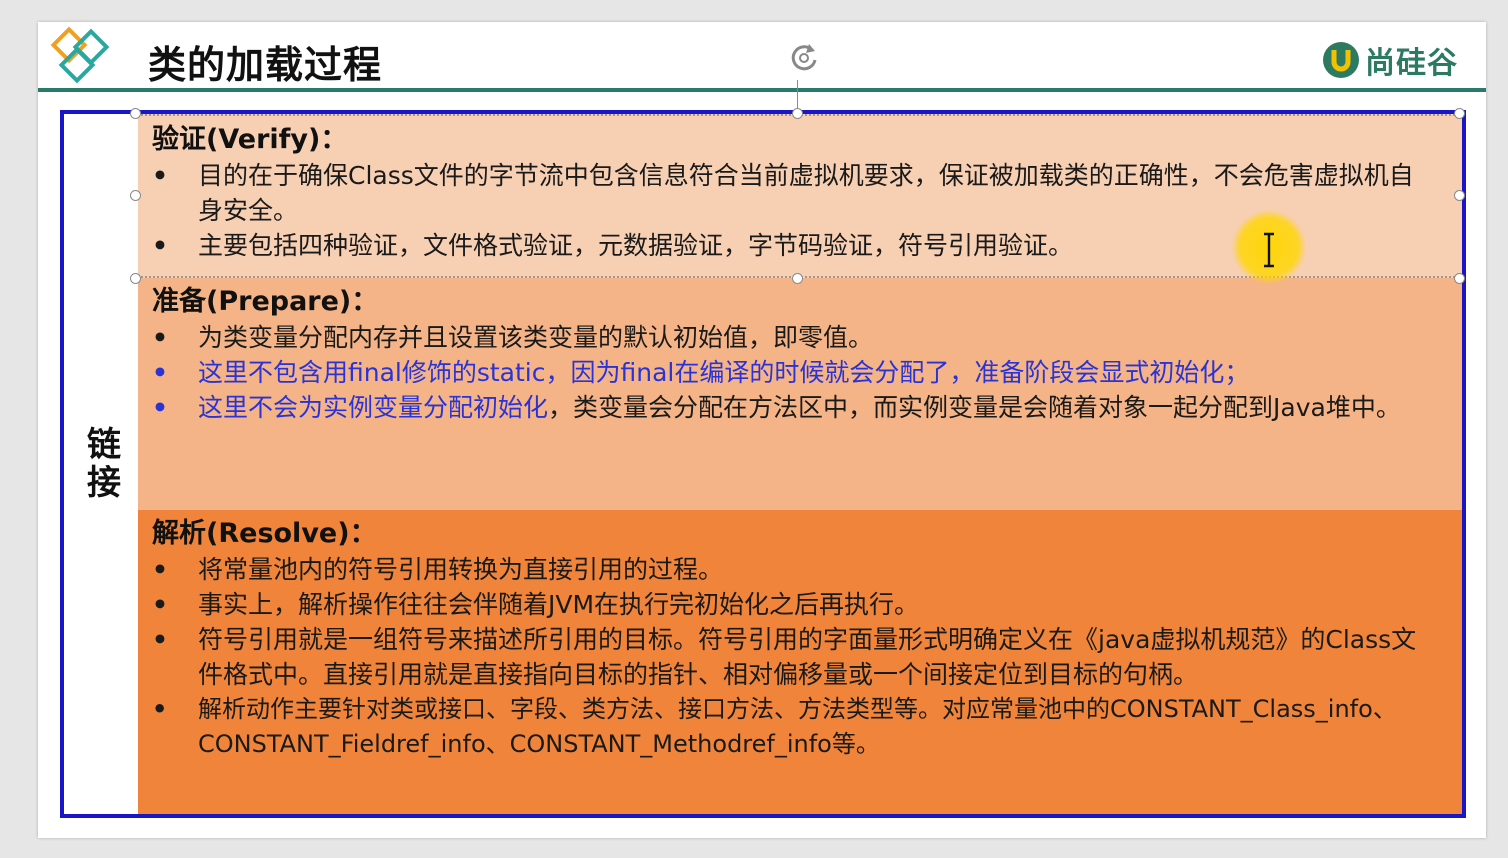 The height and width of the screenshot is (858, 1508). What do you see at coordinates (438, 569) in the screenshot?
I see `list-item: • 将常量池内的符号引用转换为直接引用的过程。` at bounding box center [438, 569].